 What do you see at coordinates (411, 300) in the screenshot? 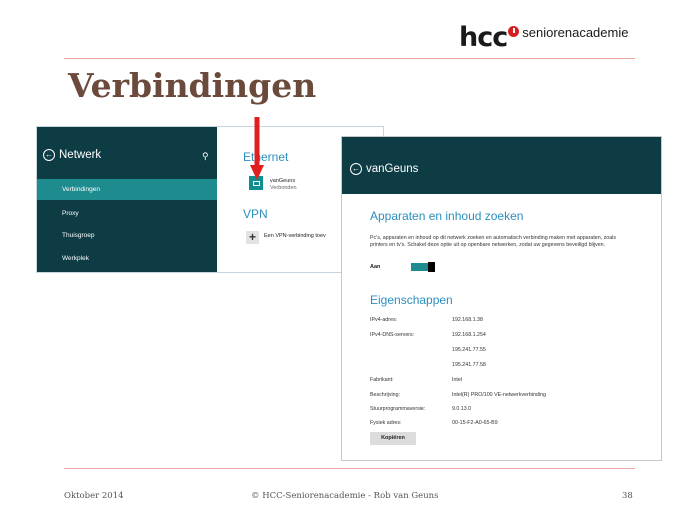
I see `properties-heading: Eigenschappen` at bounding box center [411, 300].